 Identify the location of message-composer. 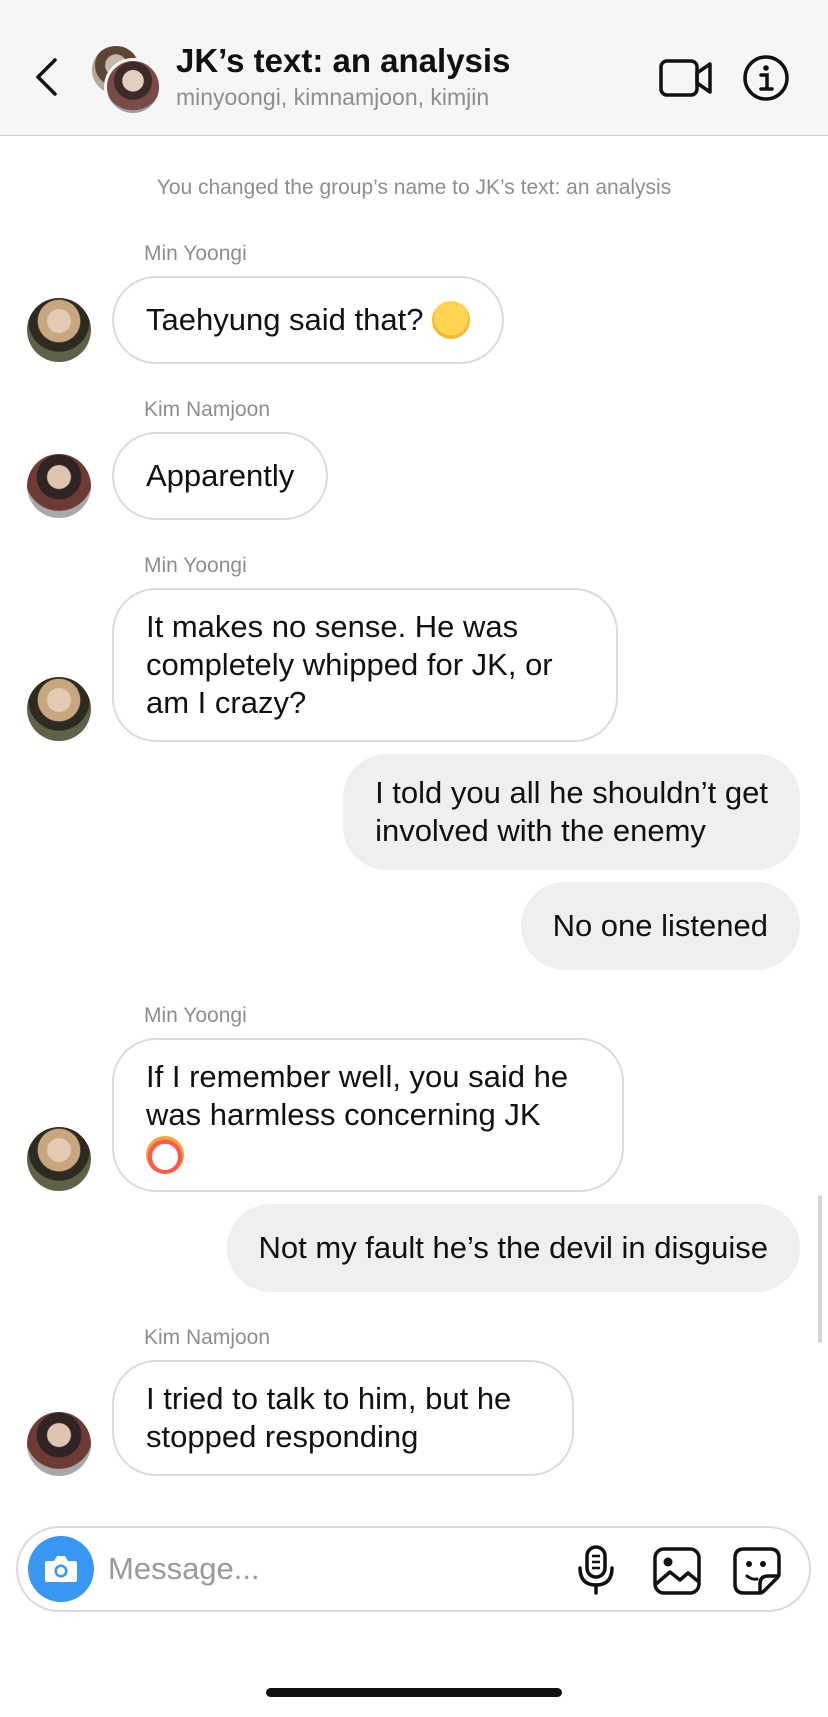
(413, 1569).